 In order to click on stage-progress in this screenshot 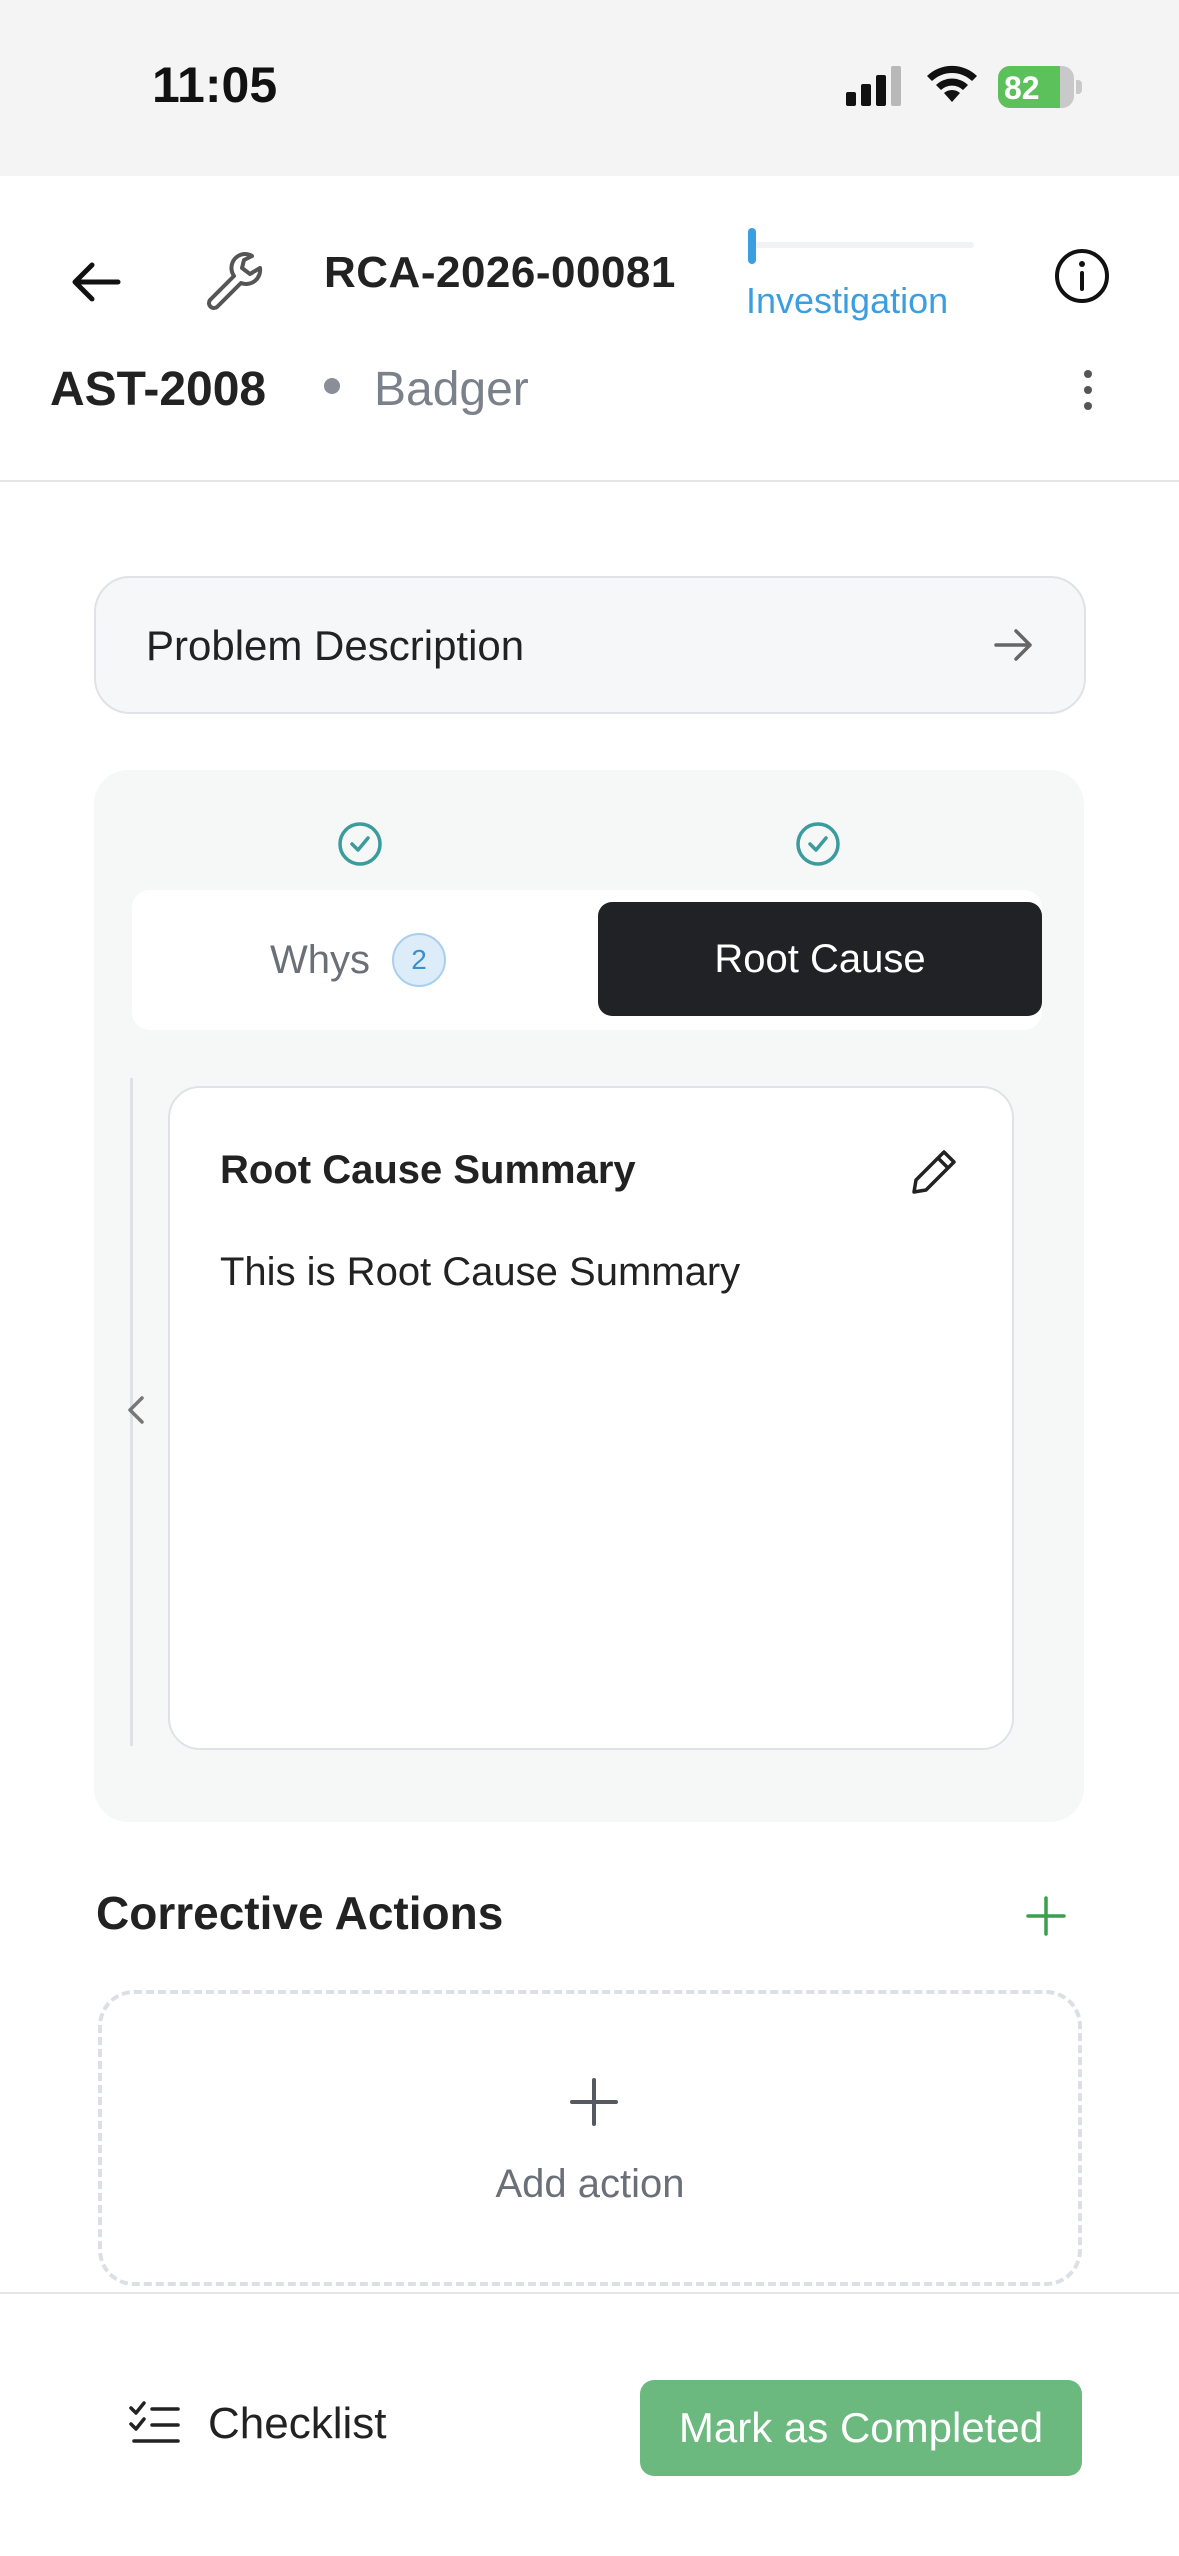, I will do `click(861, 246)`.